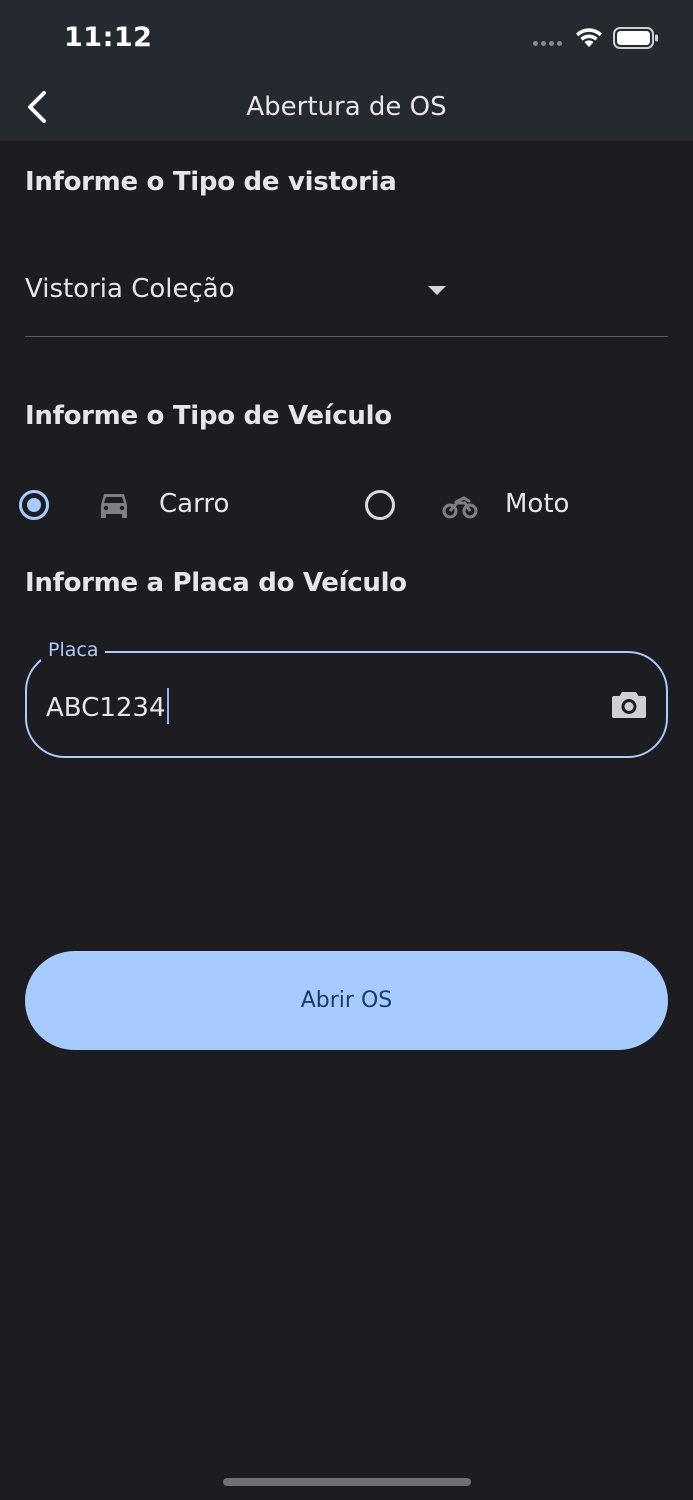 The image size is (693, 1500). I want to click on plate-value: ABC1234, so click(107, 706).